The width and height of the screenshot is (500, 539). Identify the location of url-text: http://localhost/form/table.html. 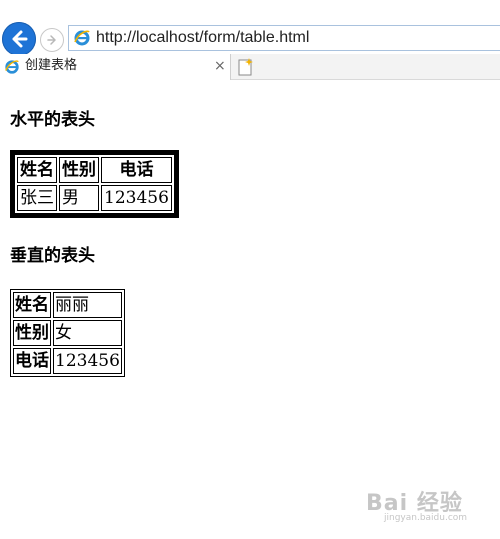
(203, 37).